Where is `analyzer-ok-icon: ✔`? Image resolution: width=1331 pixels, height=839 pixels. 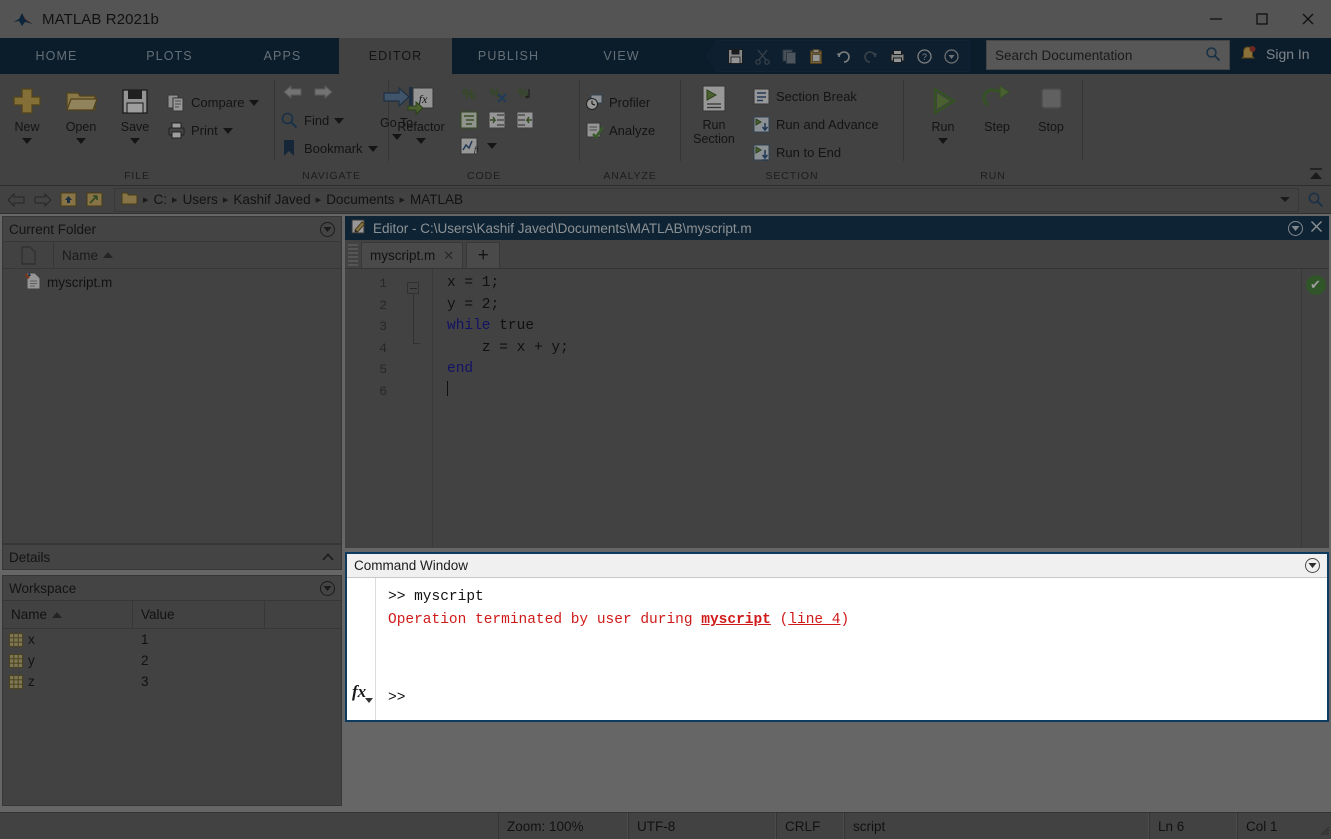
analyzer-ok-icon: ✔ is located at coordinates (1315, 285).